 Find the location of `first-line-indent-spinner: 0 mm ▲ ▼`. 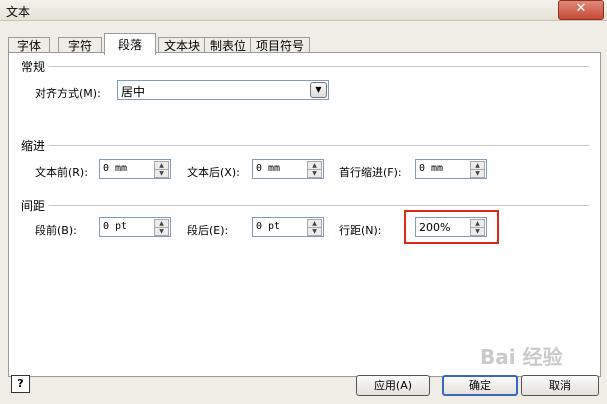

first-line-indent-spinner: 0 mm ▲ ▼ is located at coordinates (451, 169).